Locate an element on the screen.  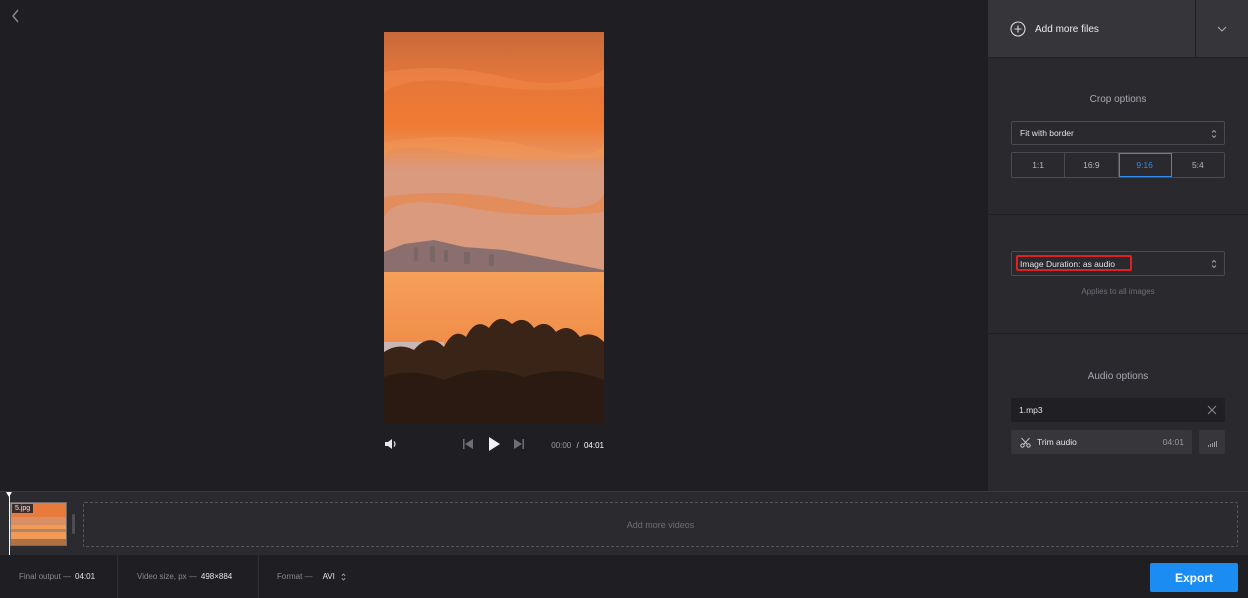
video-preview is located at coordinates (494, 227).